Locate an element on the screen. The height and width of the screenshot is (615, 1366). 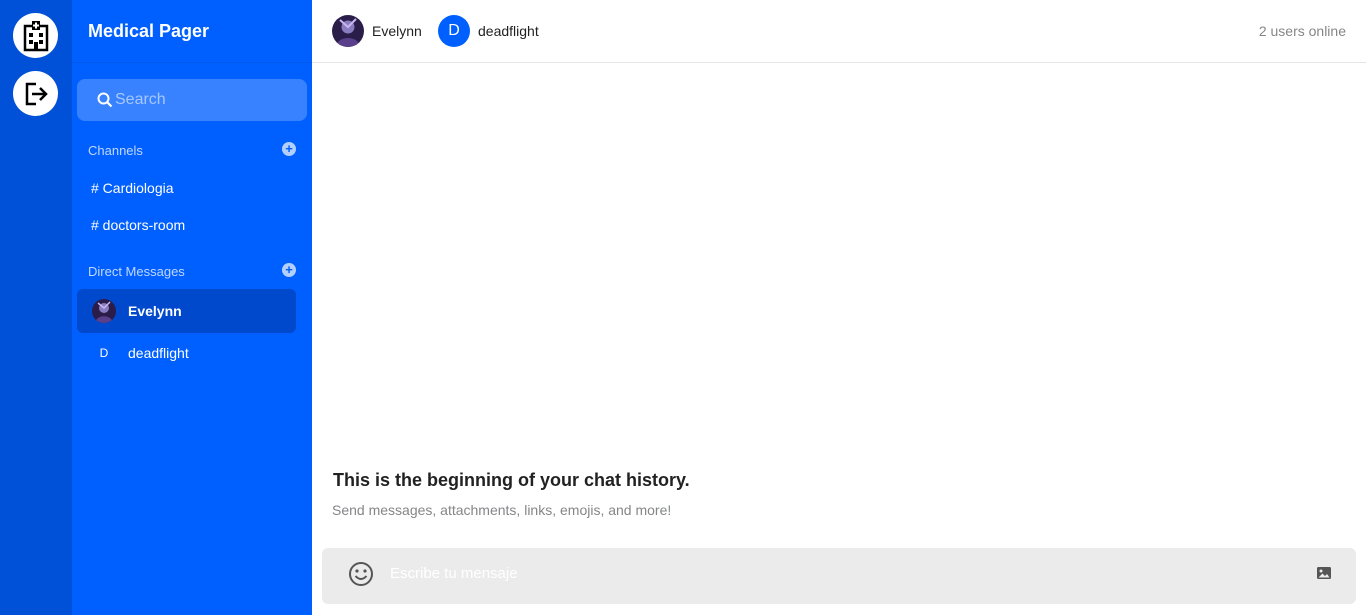
dm-item-evelynn: Evelynn is located at coordinates (186, 311).